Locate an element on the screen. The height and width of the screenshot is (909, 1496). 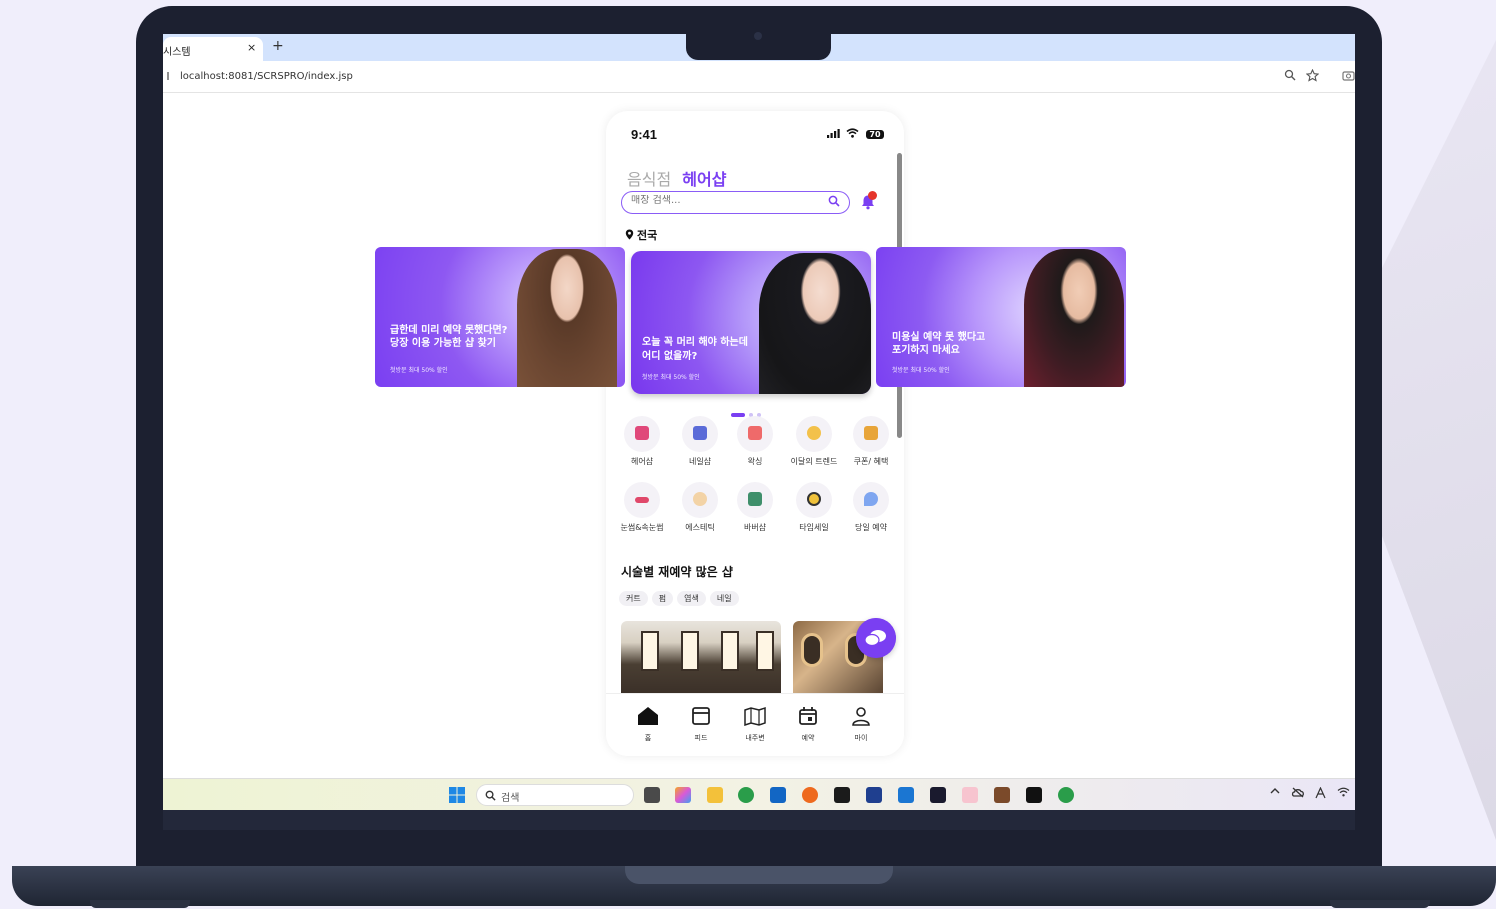
copilot-icon is located at coordinates (683, 795).